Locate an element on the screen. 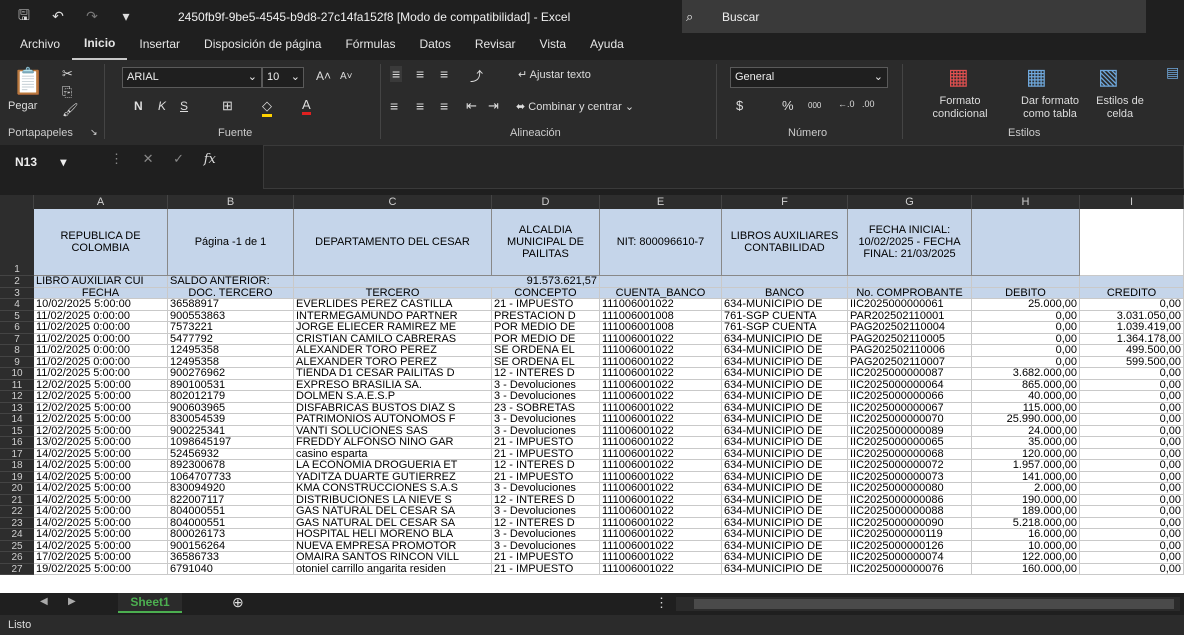 This screenshot has height=635, width=1184. table-cell: IIC2025000000073 is located at coordinates (910, 477).